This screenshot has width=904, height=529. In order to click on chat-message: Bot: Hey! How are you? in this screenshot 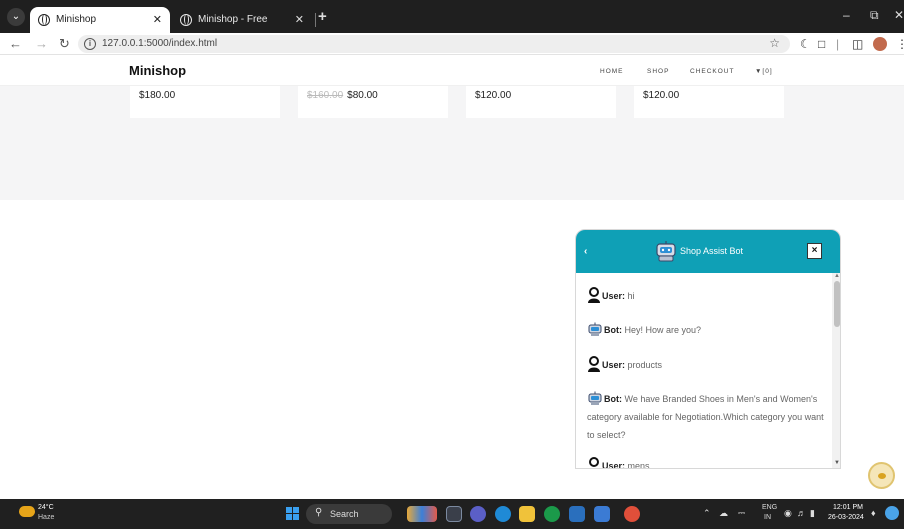, I will do `click(706, 330)`.